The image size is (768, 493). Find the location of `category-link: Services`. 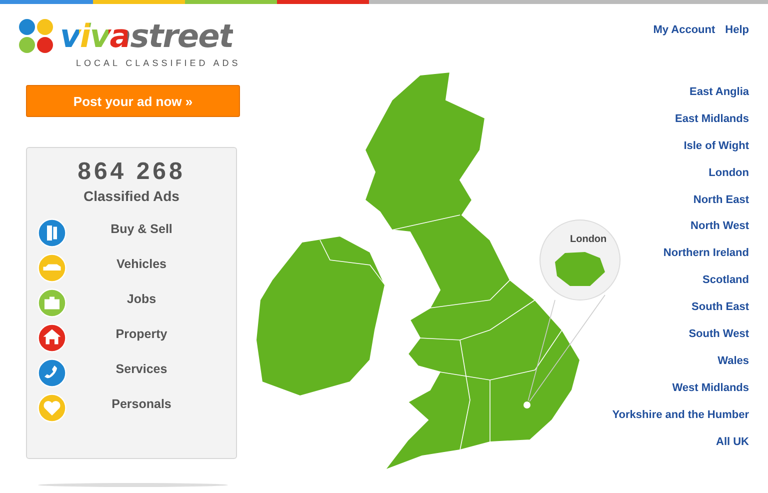

category-link: Services is located at coordinates (151, 369).